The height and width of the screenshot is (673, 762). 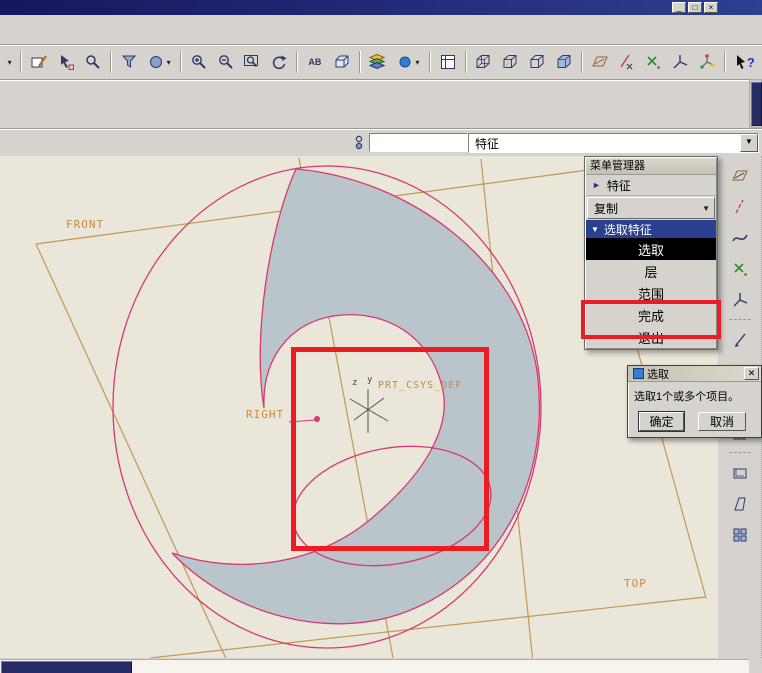 What do you see at coordinates (627, 229) in the screenshot?
I see `menu-section-label: 选取特征` at bounding box center [627, 229].